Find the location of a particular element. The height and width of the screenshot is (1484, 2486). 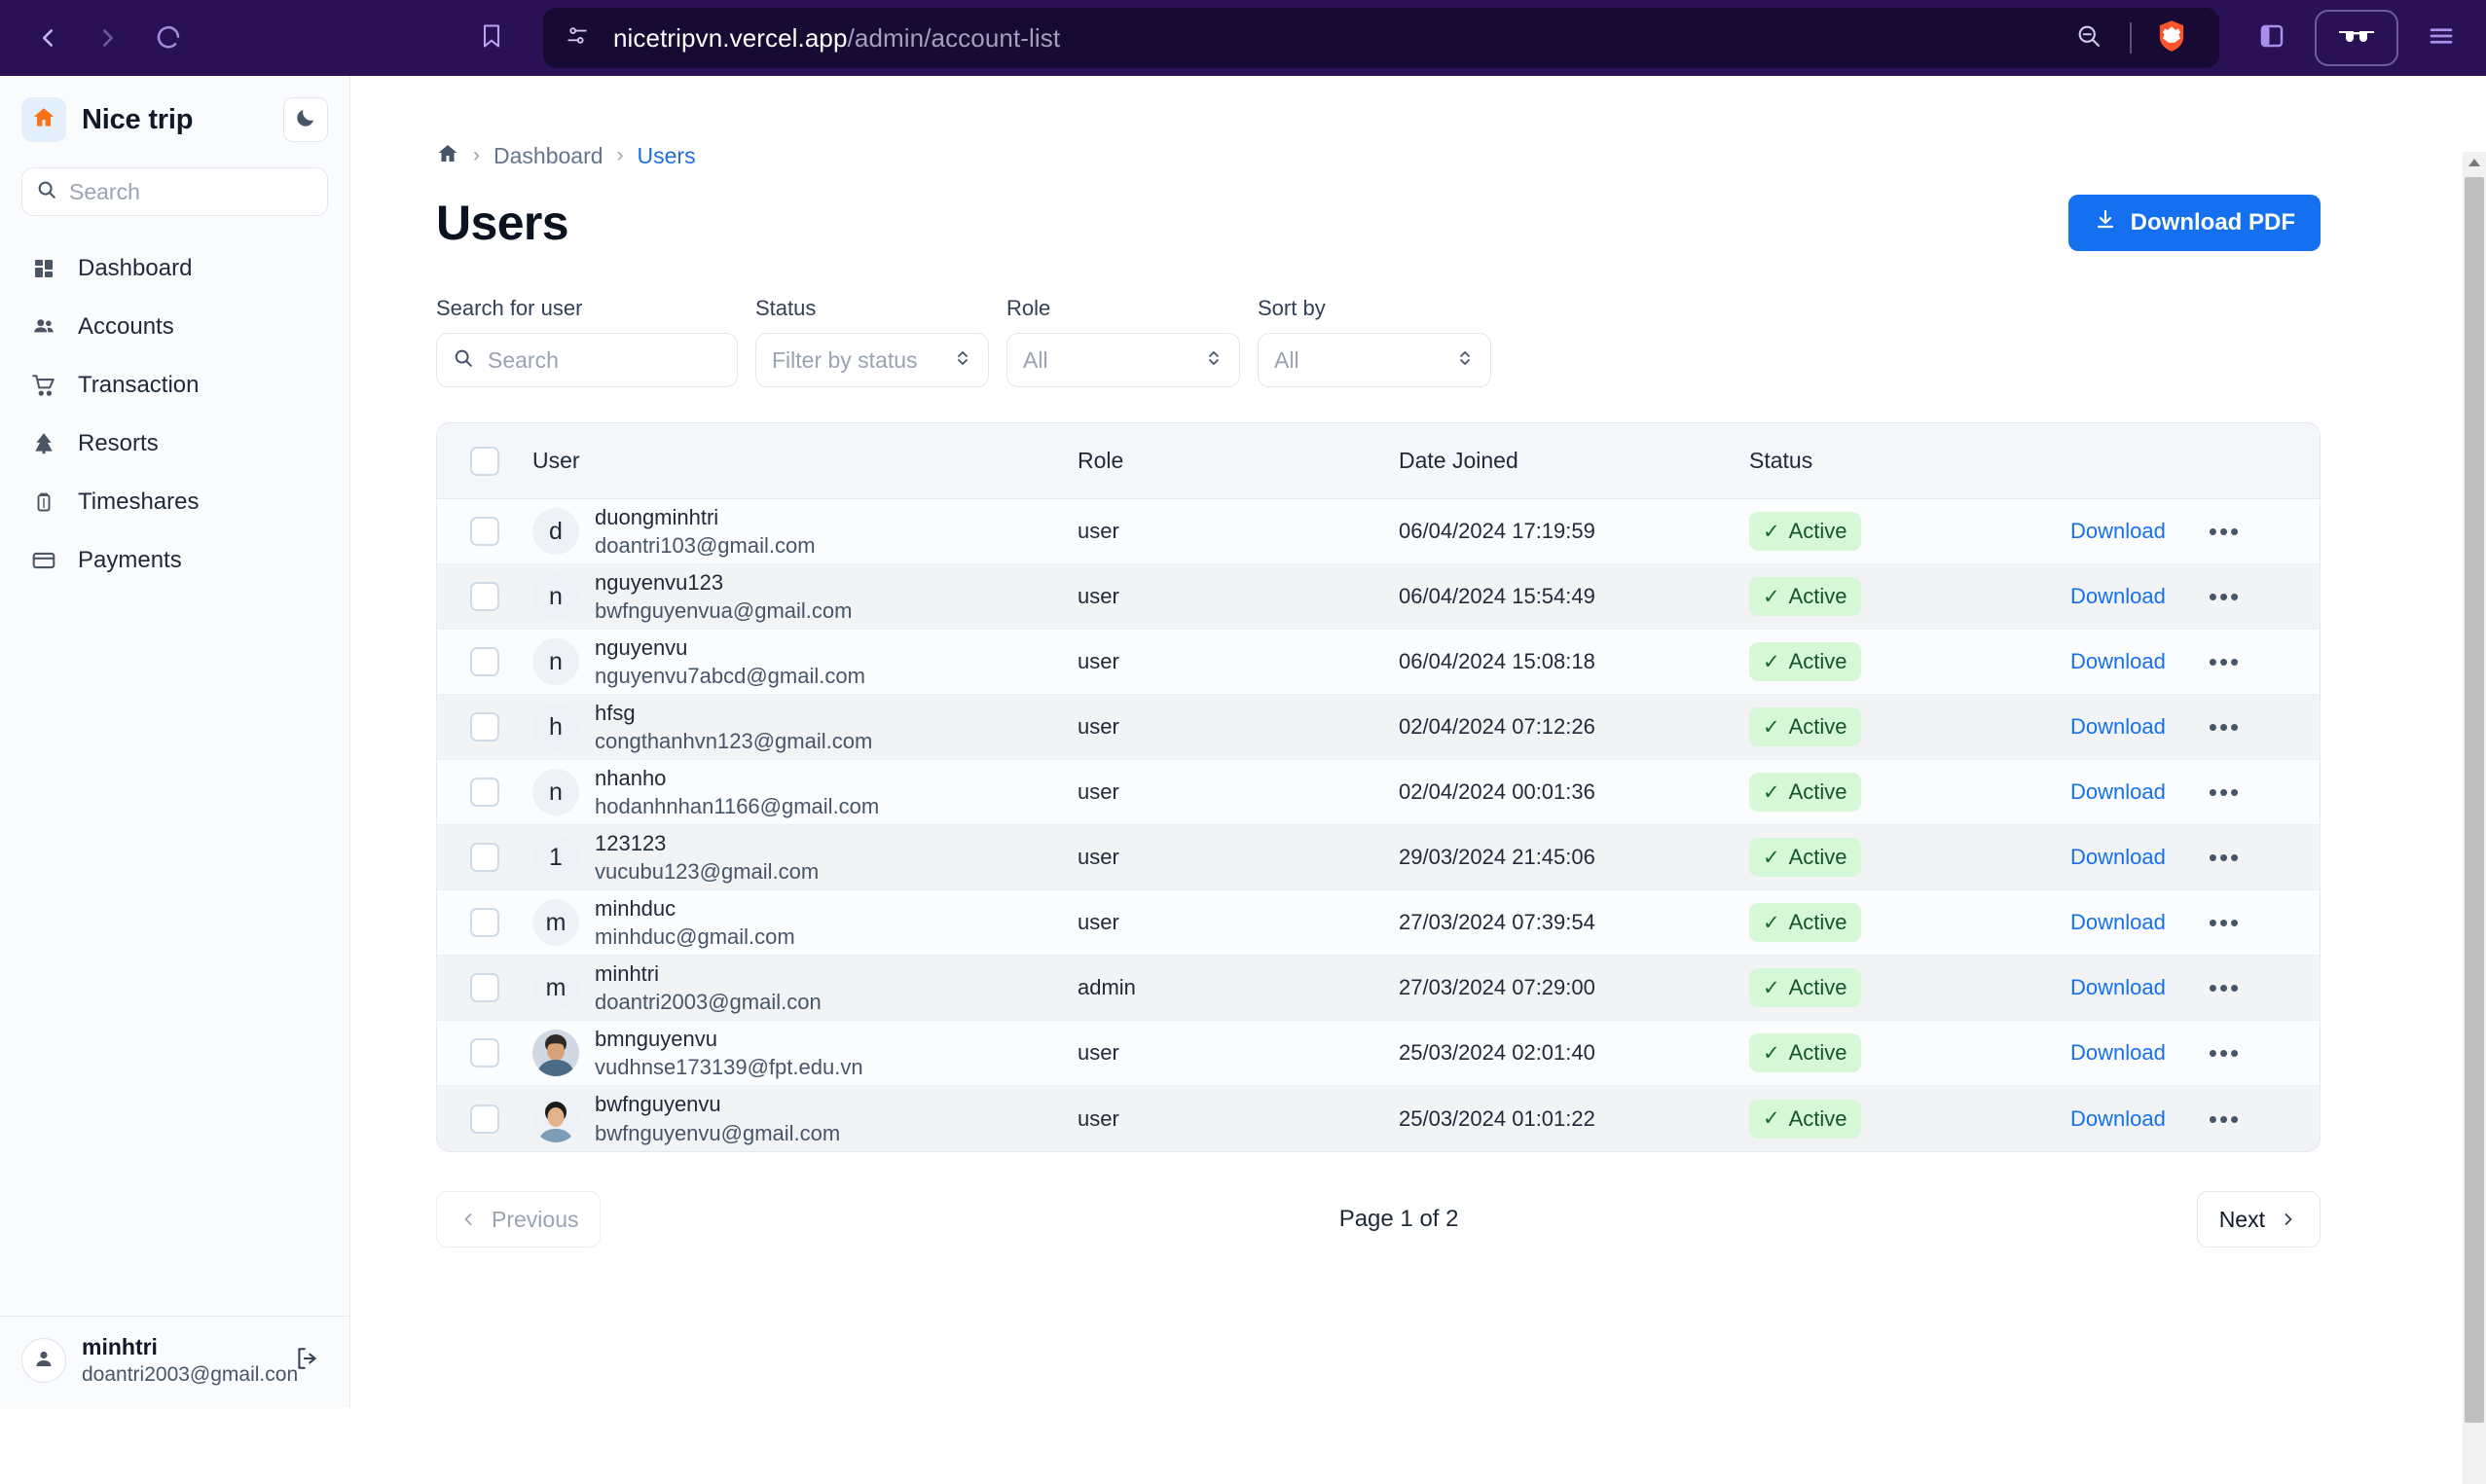

zoom-out-button is located at coordinates (2089, 38).